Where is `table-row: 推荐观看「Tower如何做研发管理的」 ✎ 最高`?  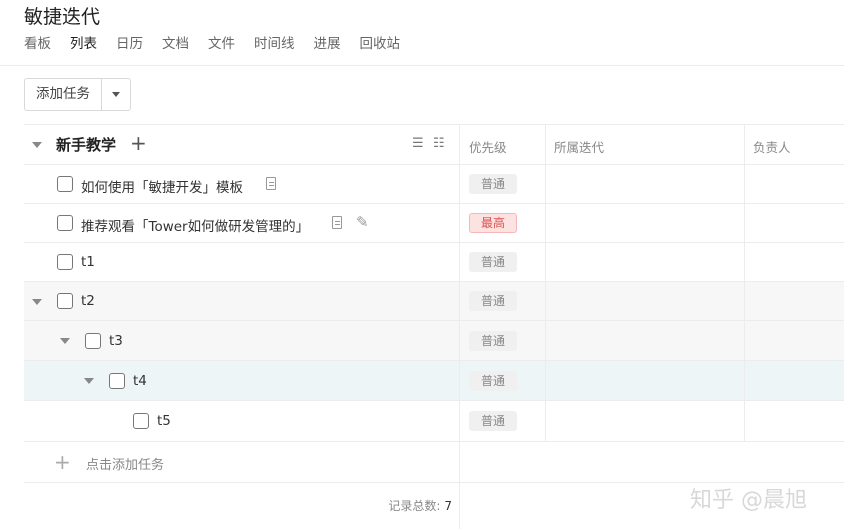
table-row: 推荐观看「Tower如何做研发管理的」 ✎ 最高 is located at coordinates (434, 223).